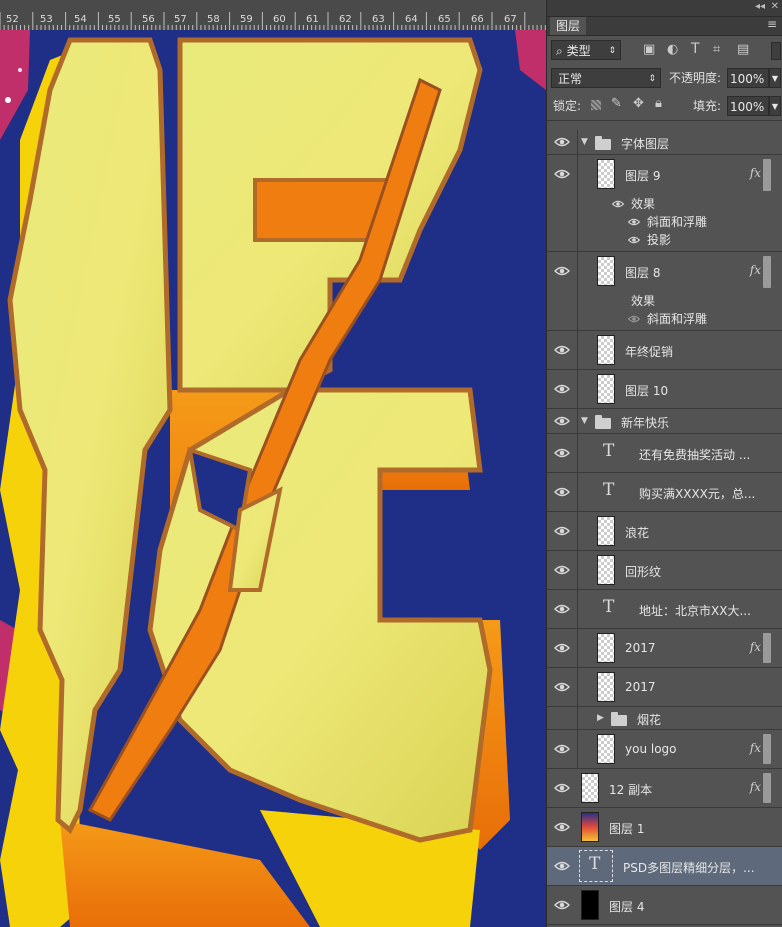 The image size is (782, 927). What do you see at coordinates (748, 78) in the screenshot?
I see `opacity-input: 100%` at bounding box center [748, 78].